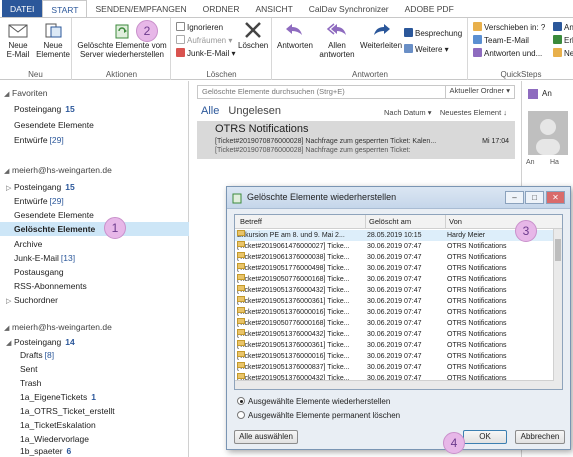 The width and height of the screenshot is (573, 457). What do you see at coordinates (114, 439) in the screenshot?
I see `folder2-wiedervorlage: 1a_Wiedervorlage` at bounding box center [114, 439].